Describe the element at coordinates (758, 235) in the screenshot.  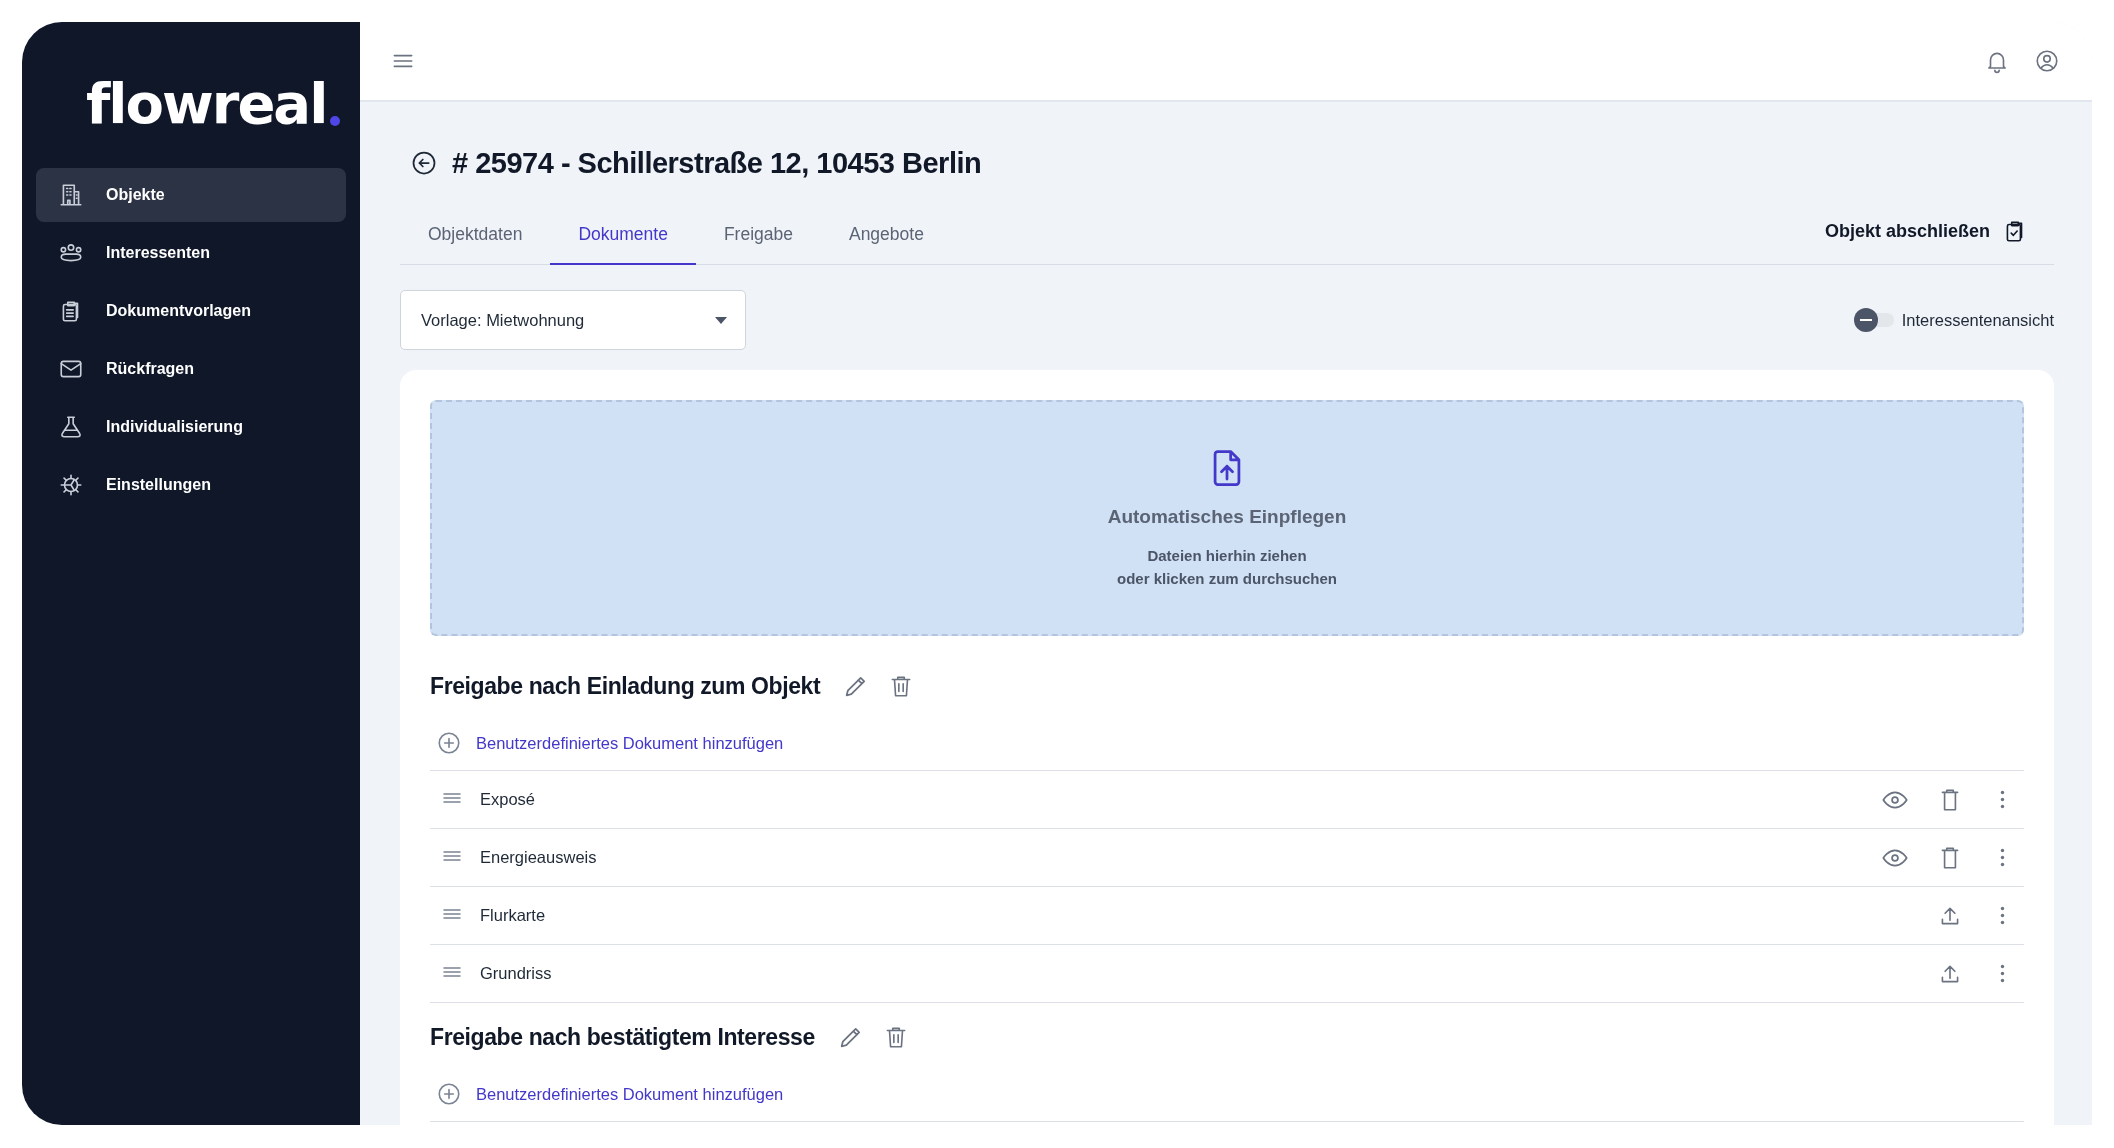
I see `tab: Freigabe` at that location.